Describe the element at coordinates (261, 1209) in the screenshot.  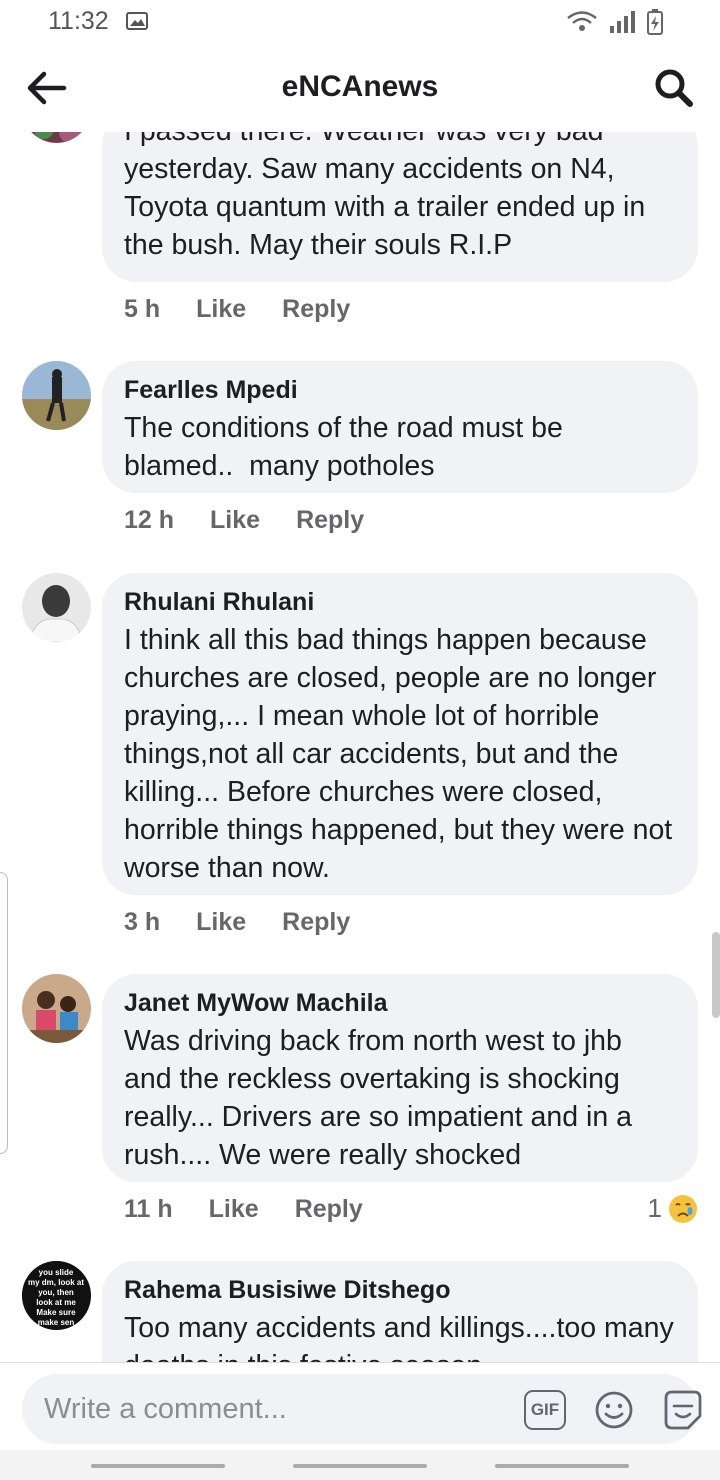
I see `comment-actions: 11 h Like Reply` at that location.